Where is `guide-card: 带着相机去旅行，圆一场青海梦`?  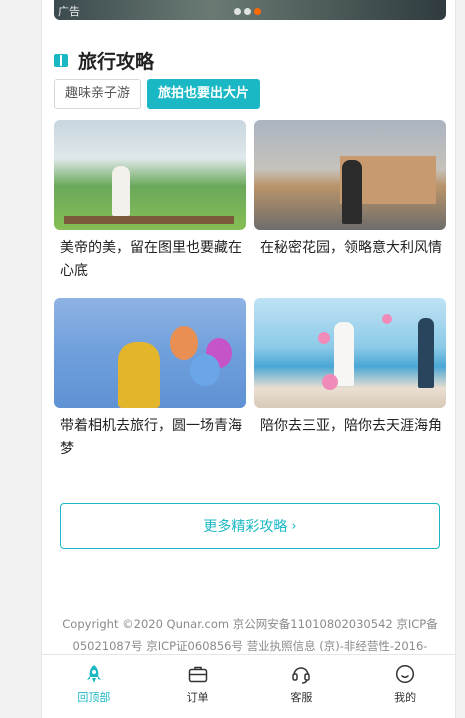
guide-card: 带着相机去旅行，圆一场青海梦 is located at coordinates (150, 379).